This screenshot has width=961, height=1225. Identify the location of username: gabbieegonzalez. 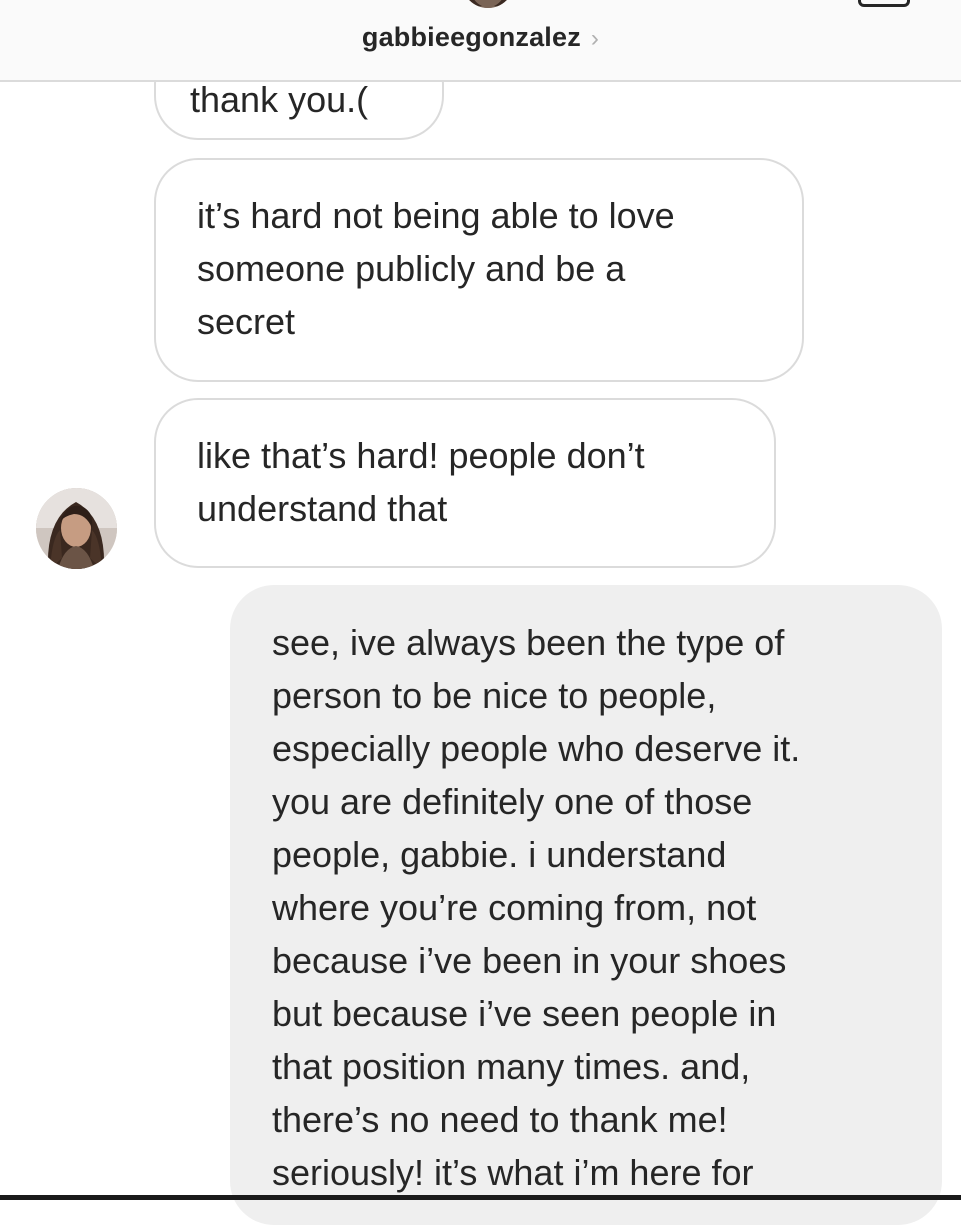
(471, 37).